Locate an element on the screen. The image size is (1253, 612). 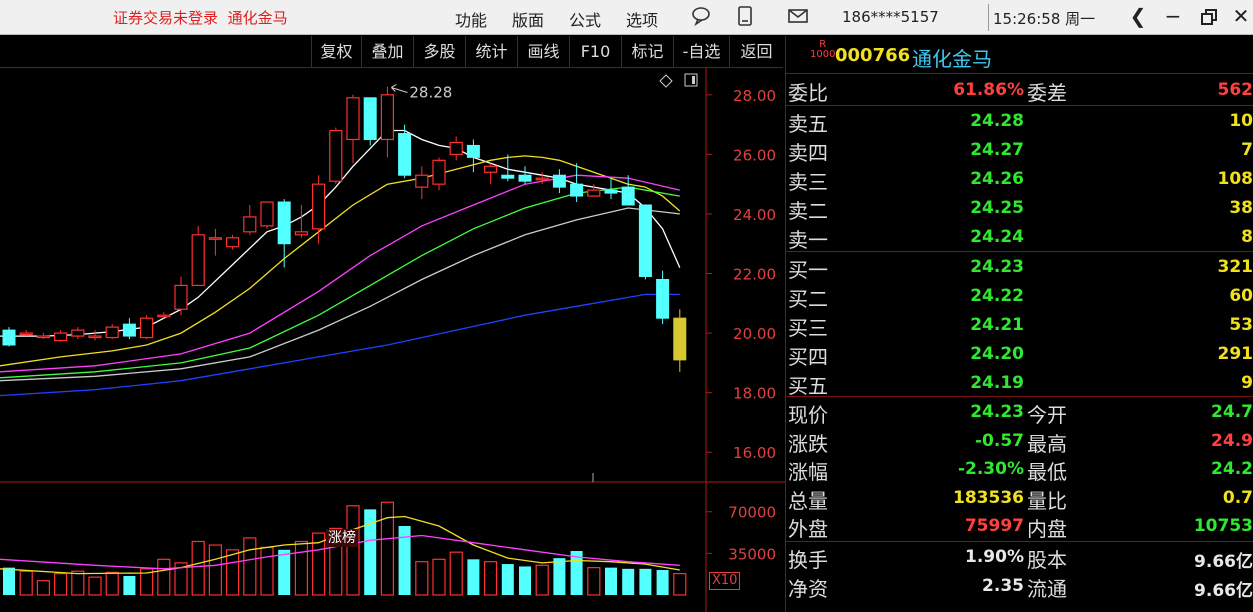
bid-level-label: 买一 is located at coordinates (808, 270).